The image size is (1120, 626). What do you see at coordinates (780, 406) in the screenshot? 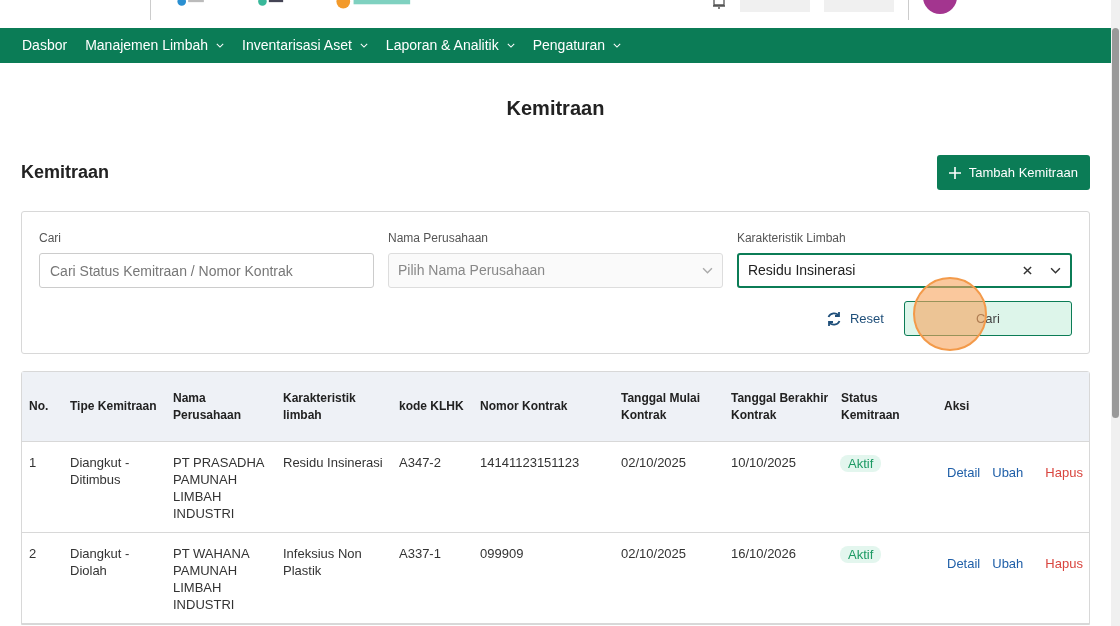
I see `column-header: Tanggal Berakhir Kontrak` at bounding box center [780, 406].